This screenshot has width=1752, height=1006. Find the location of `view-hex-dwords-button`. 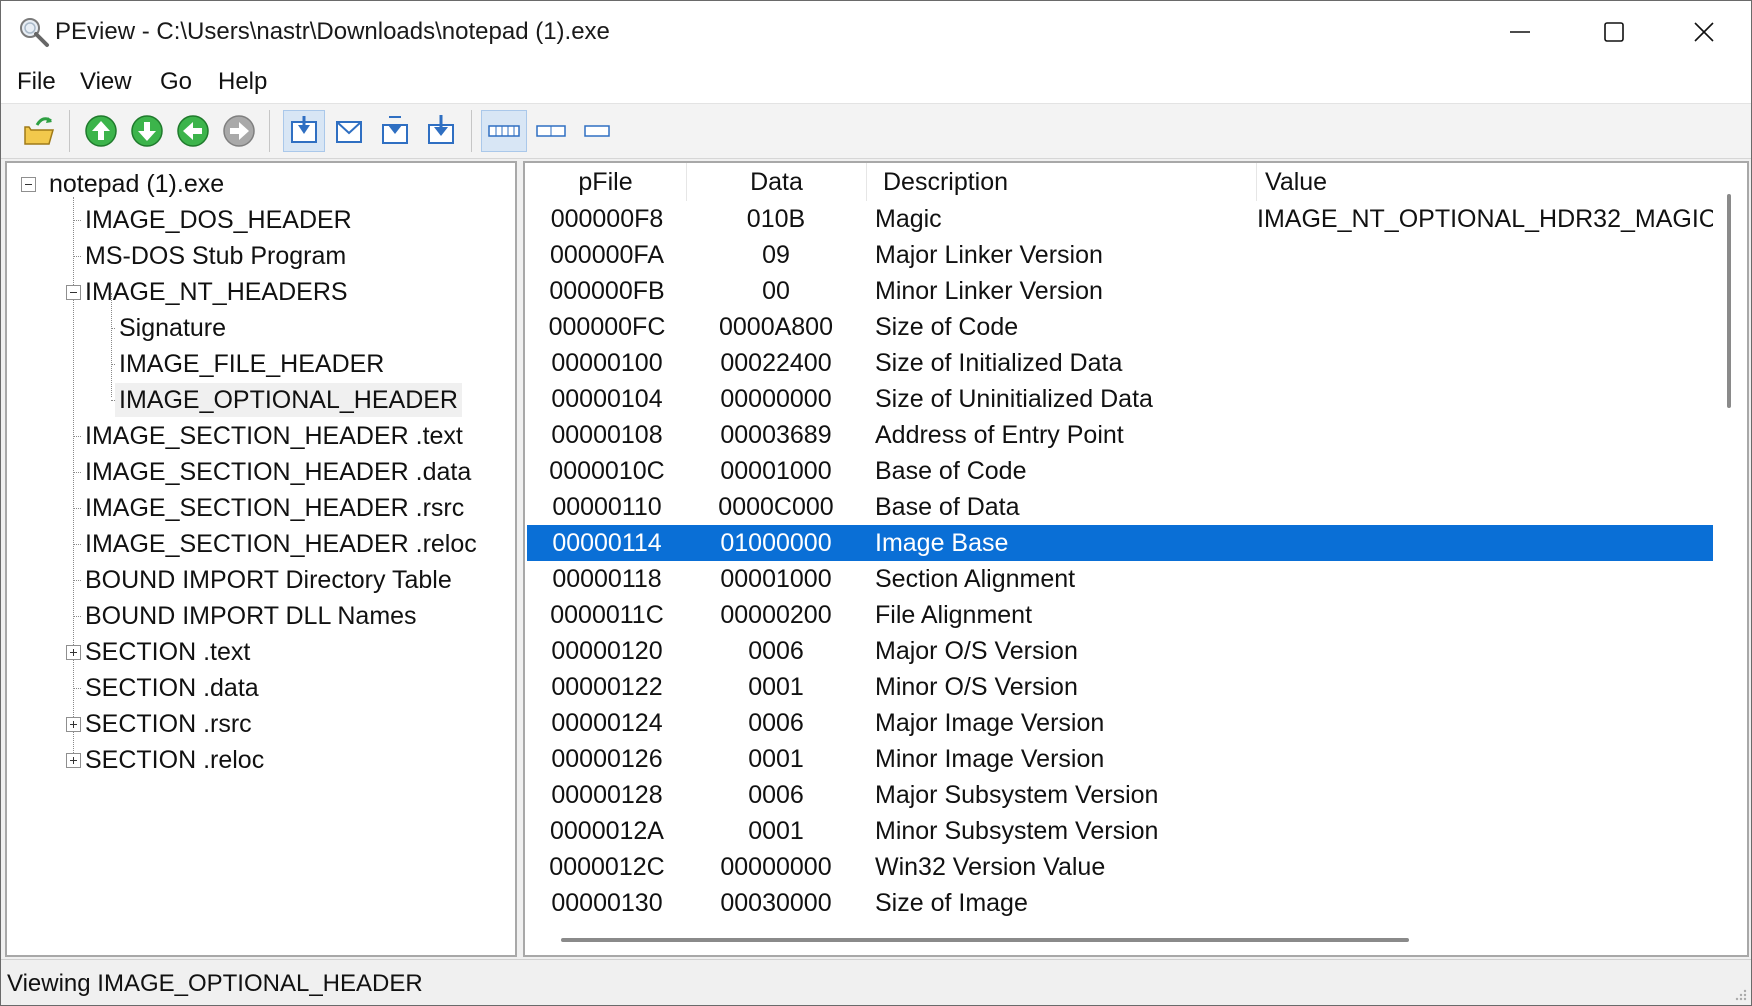

view-hex-dwords-button is located at coordinates (395, 131).